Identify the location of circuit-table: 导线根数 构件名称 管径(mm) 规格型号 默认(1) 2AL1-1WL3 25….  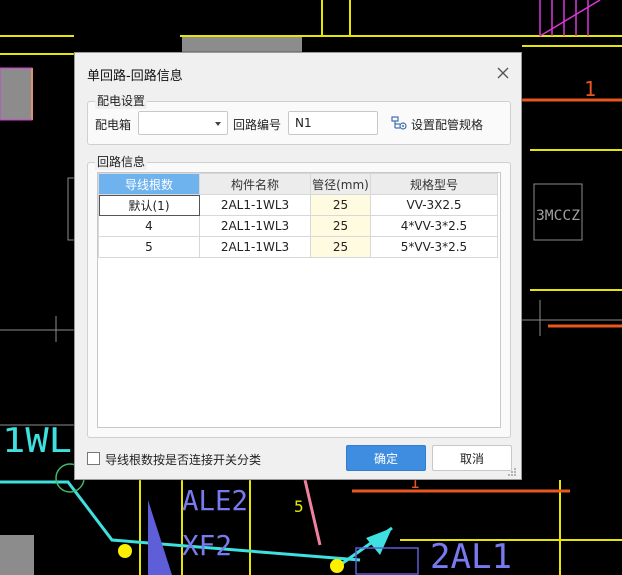
(298, 215).